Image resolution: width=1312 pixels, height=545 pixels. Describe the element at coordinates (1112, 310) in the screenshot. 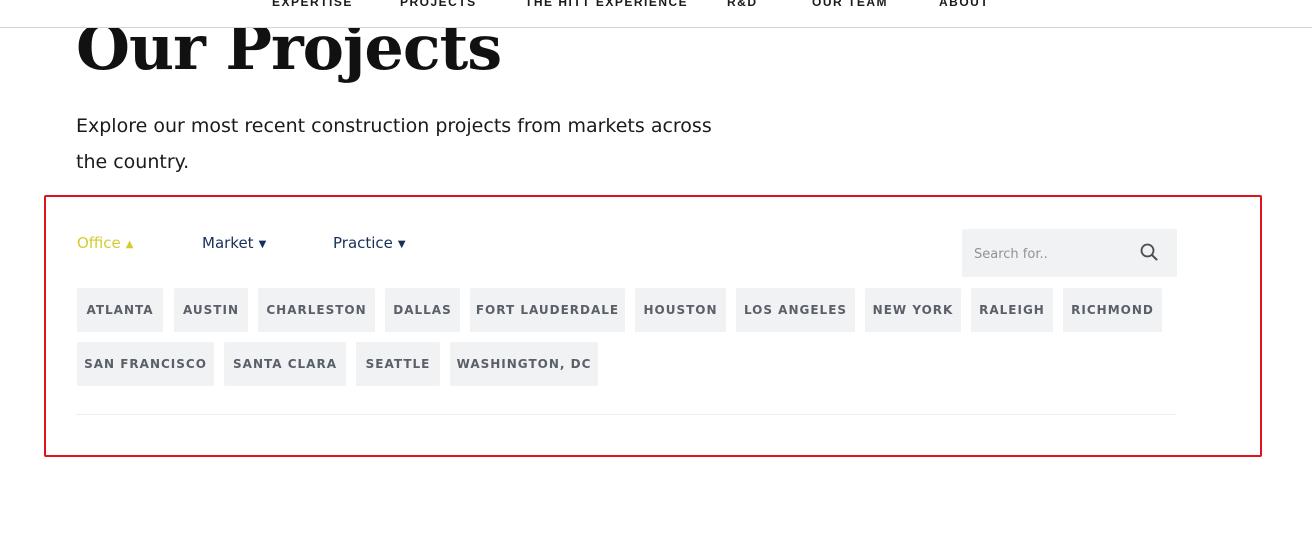

I see `office-tag-richmond: RICHMOND` at that location.